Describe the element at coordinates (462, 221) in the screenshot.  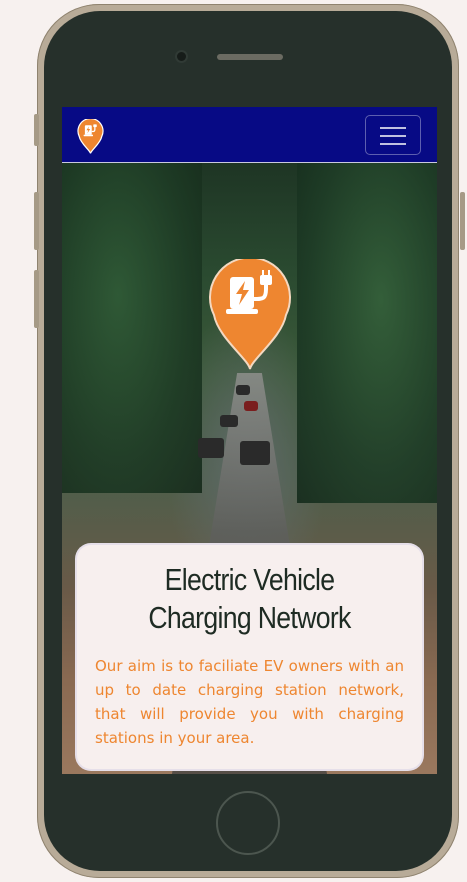
I see `phone-power-button` at that location.